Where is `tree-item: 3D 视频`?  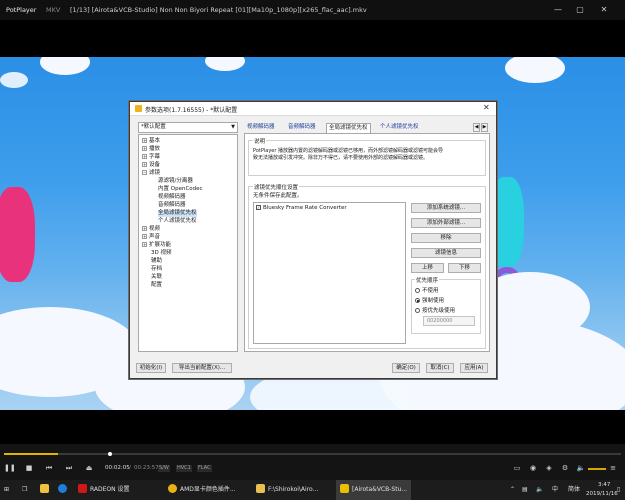 tree-item: 3D 视频 is located at coordinates (161, 253).